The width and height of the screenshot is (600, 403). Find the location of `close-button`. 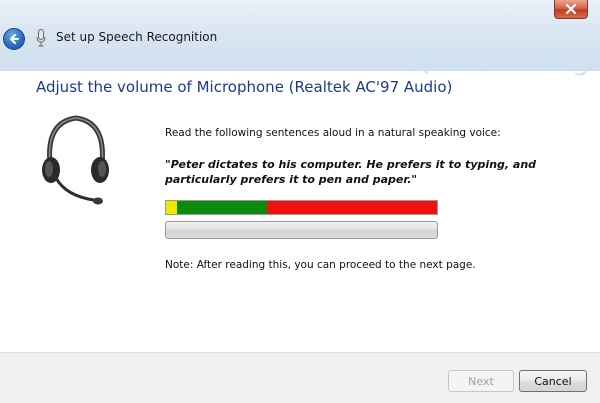

close-button is located at coordinates (571, 9).